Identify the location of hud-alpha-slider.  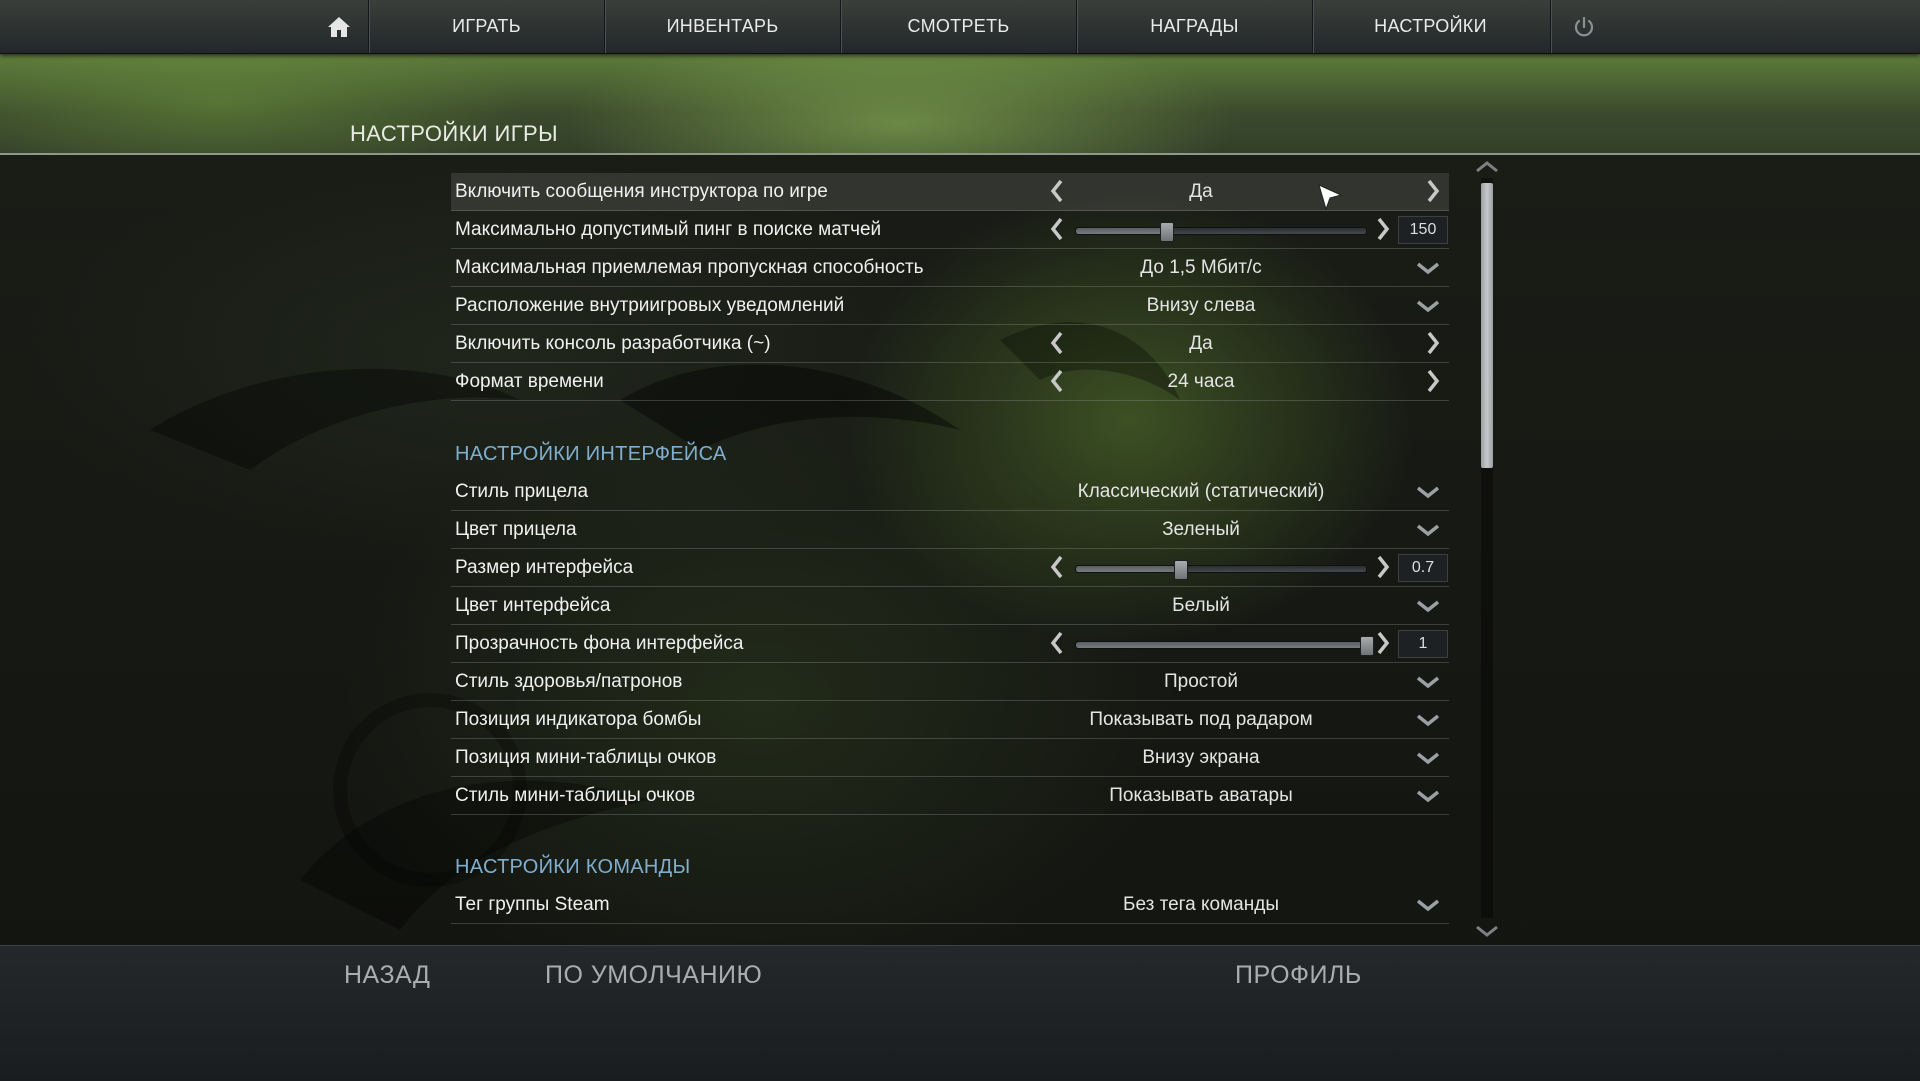
(1224, 646).